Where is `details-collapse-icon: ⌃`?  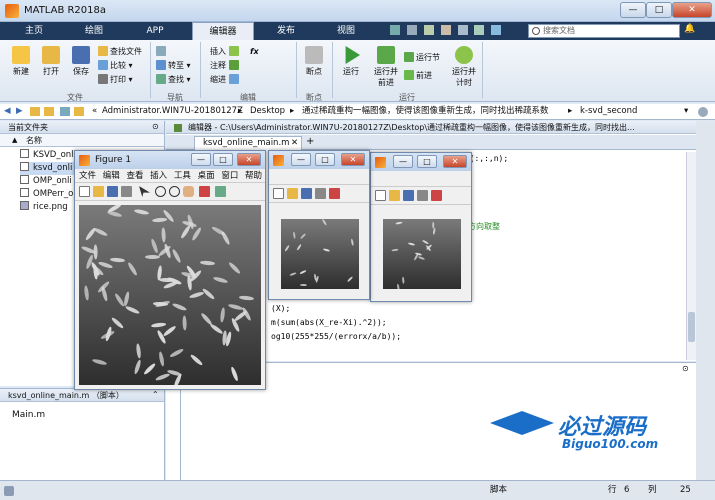 details-collapse-icon: ⌃ is located at coordinates (155, 394).